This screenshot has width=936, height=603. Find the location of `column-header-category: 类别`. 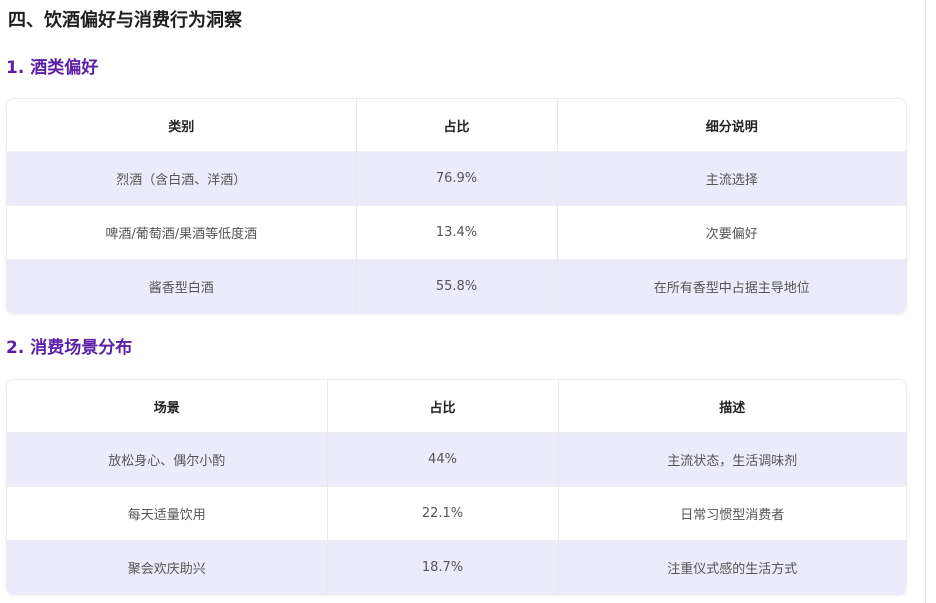

column-header-category: 类别 is located at coordinates (182, 125).